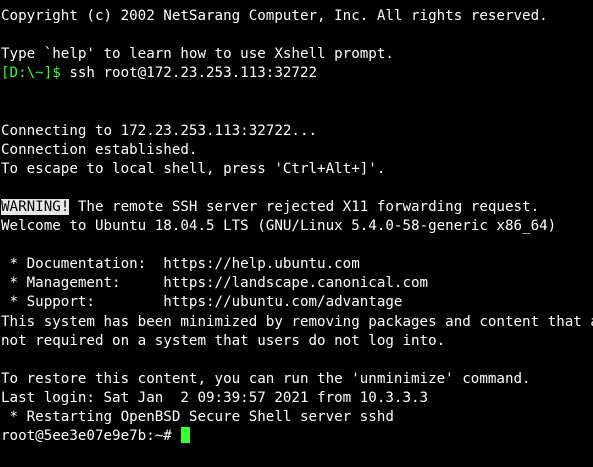  Describe the element at coordinates (186, 435) in the screenshot. I see `terminal-cursor` at that location.